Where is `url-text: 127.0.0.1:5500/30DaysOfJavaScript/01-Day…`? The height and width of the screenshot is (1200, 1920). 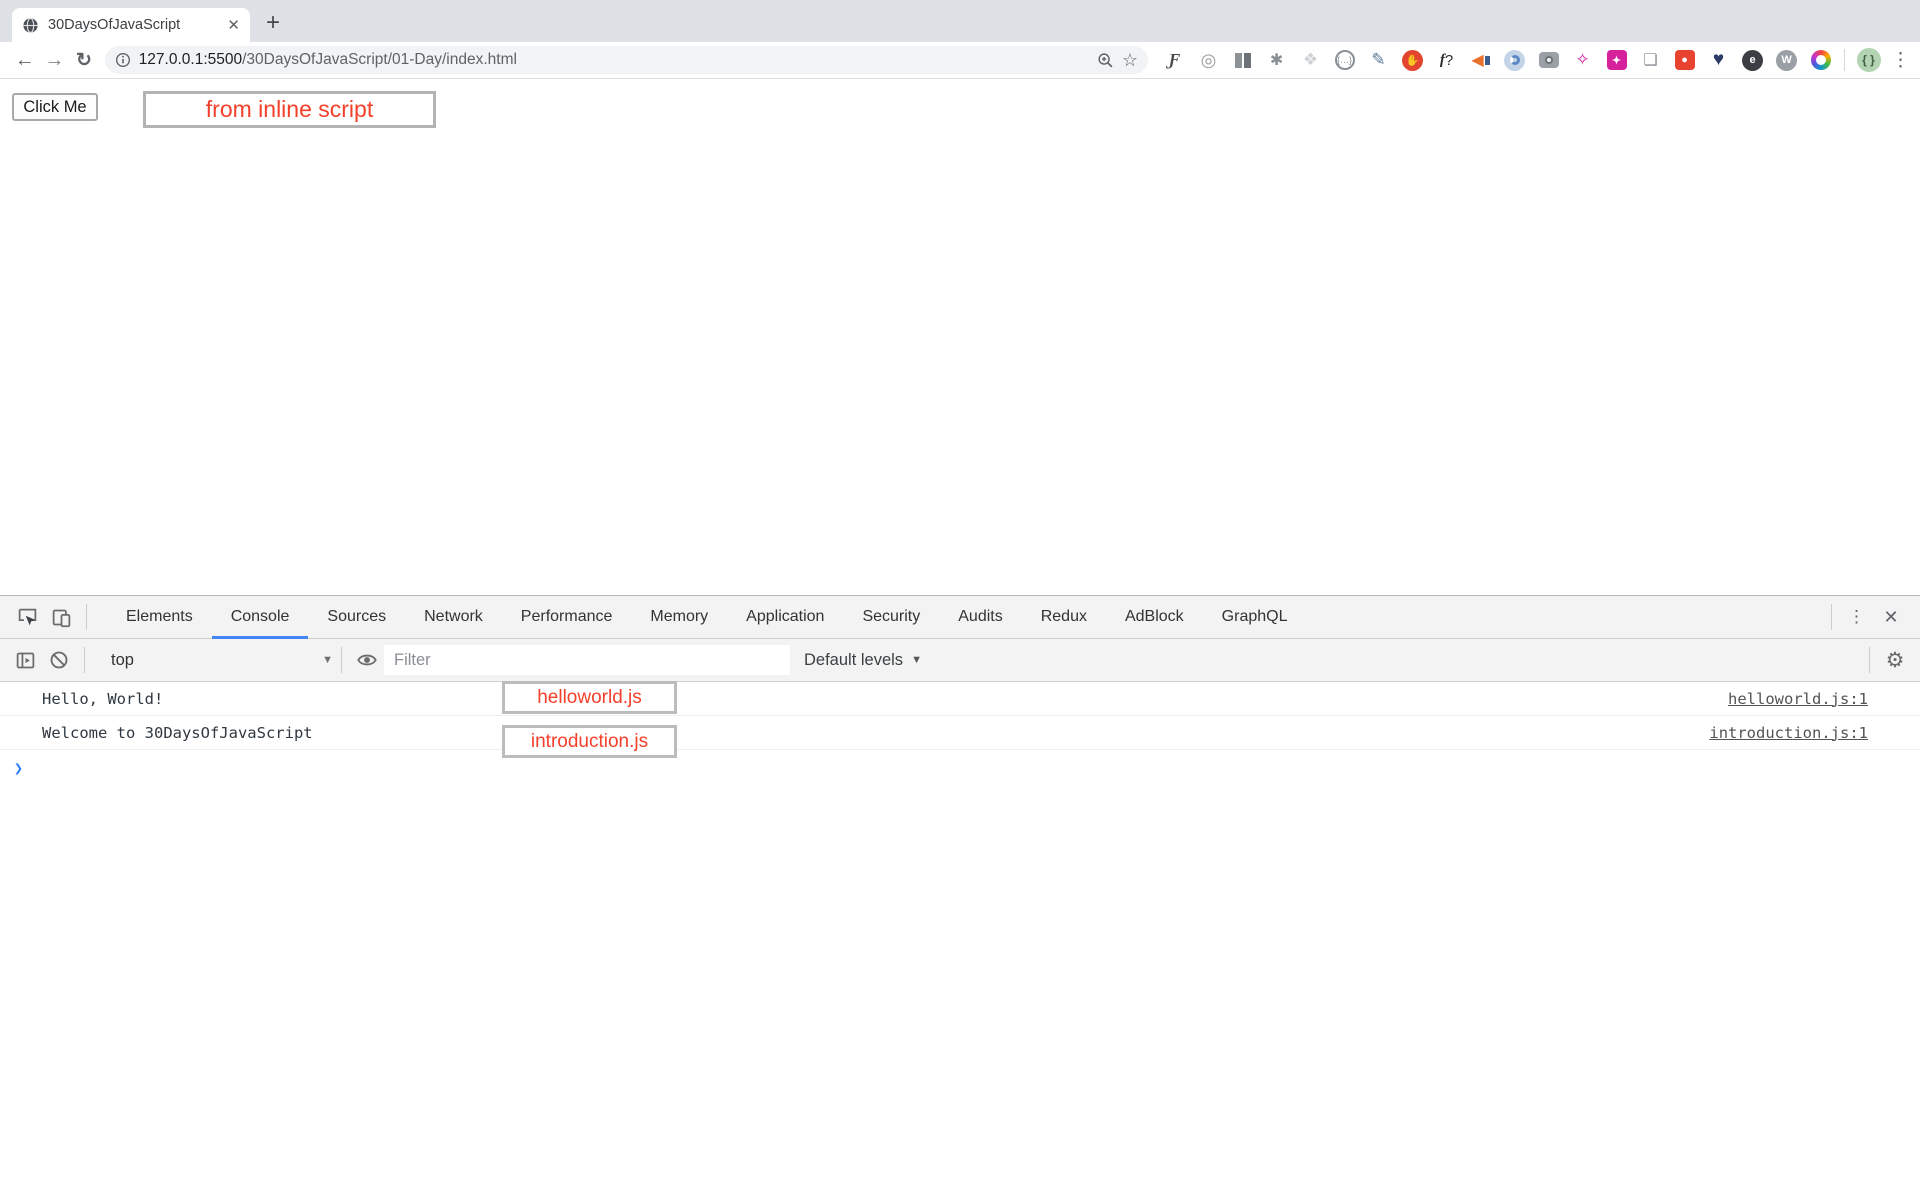 url-text: 127.0.0.1:5500/30DaysOfJavaScript/01-Day… is located at coordinates (328, 60).